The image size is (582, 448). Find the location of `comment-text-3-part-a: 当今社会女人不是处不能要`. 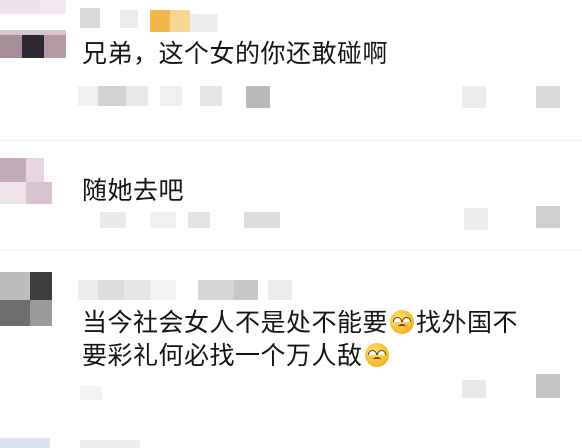

comment-text-3-part-a: 当今社会女人不是处不能要 is located at coordinates (235, 322).